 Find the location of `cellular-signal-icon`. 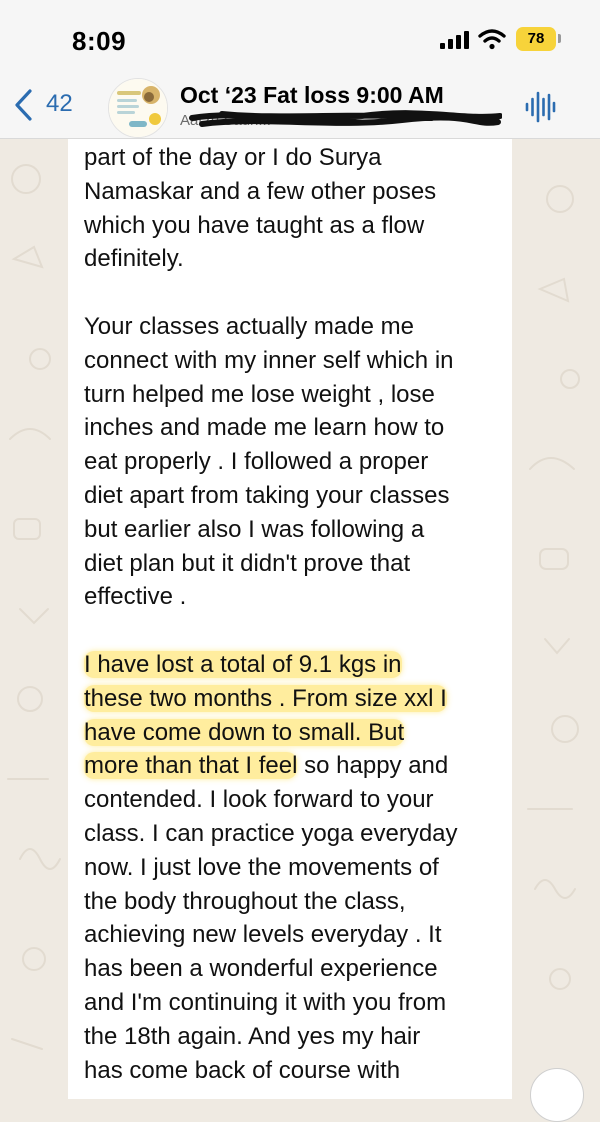

cellular-signal-icon is located at coordinates (455, 40).